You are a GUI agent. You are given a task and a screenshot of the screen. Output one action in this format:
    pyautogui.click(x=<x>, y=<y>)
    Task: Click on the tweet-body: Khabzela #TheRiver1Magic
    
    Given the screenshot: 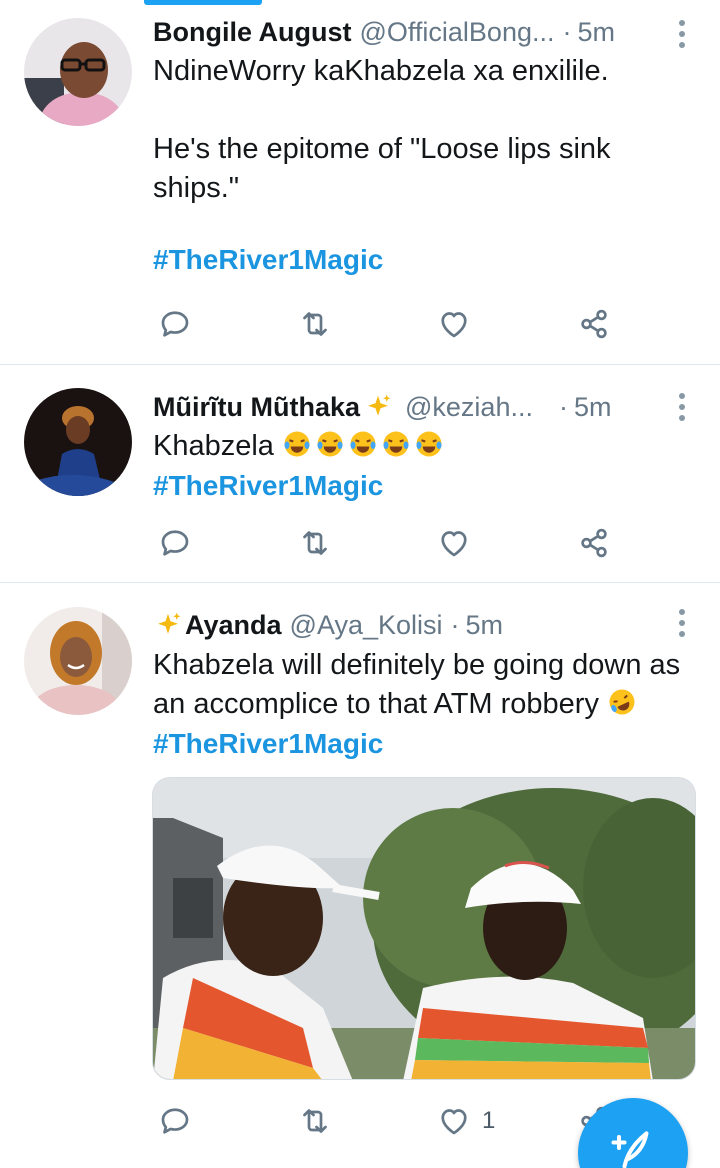 What is the action you would take?
    pyautogui.click(x=426, y=466)
    